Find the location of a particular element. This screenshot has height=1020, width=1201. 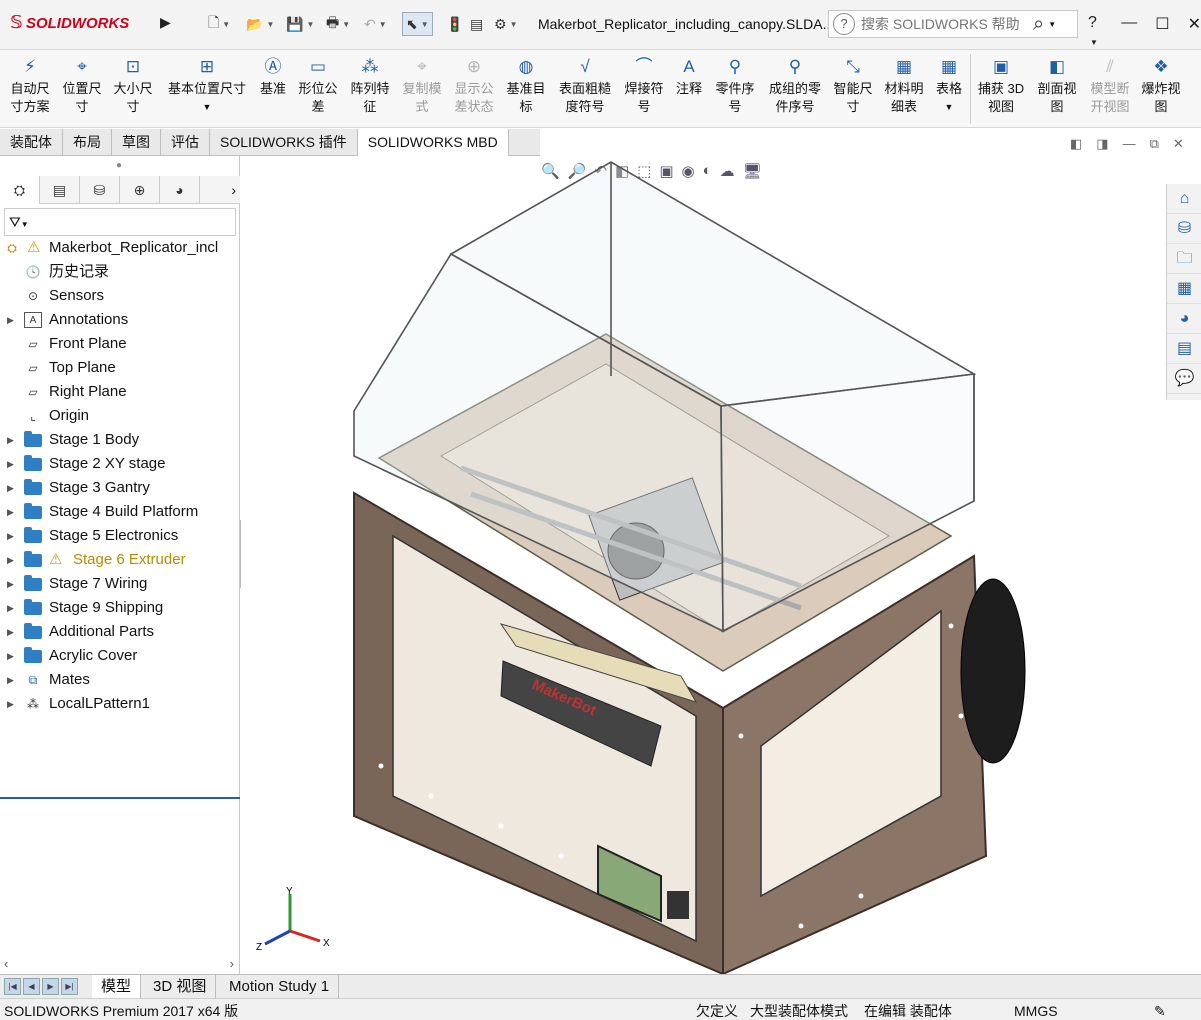

cmd-weld-symbol: ⌒ 焊接符号 is located at coordinates (644, 86).